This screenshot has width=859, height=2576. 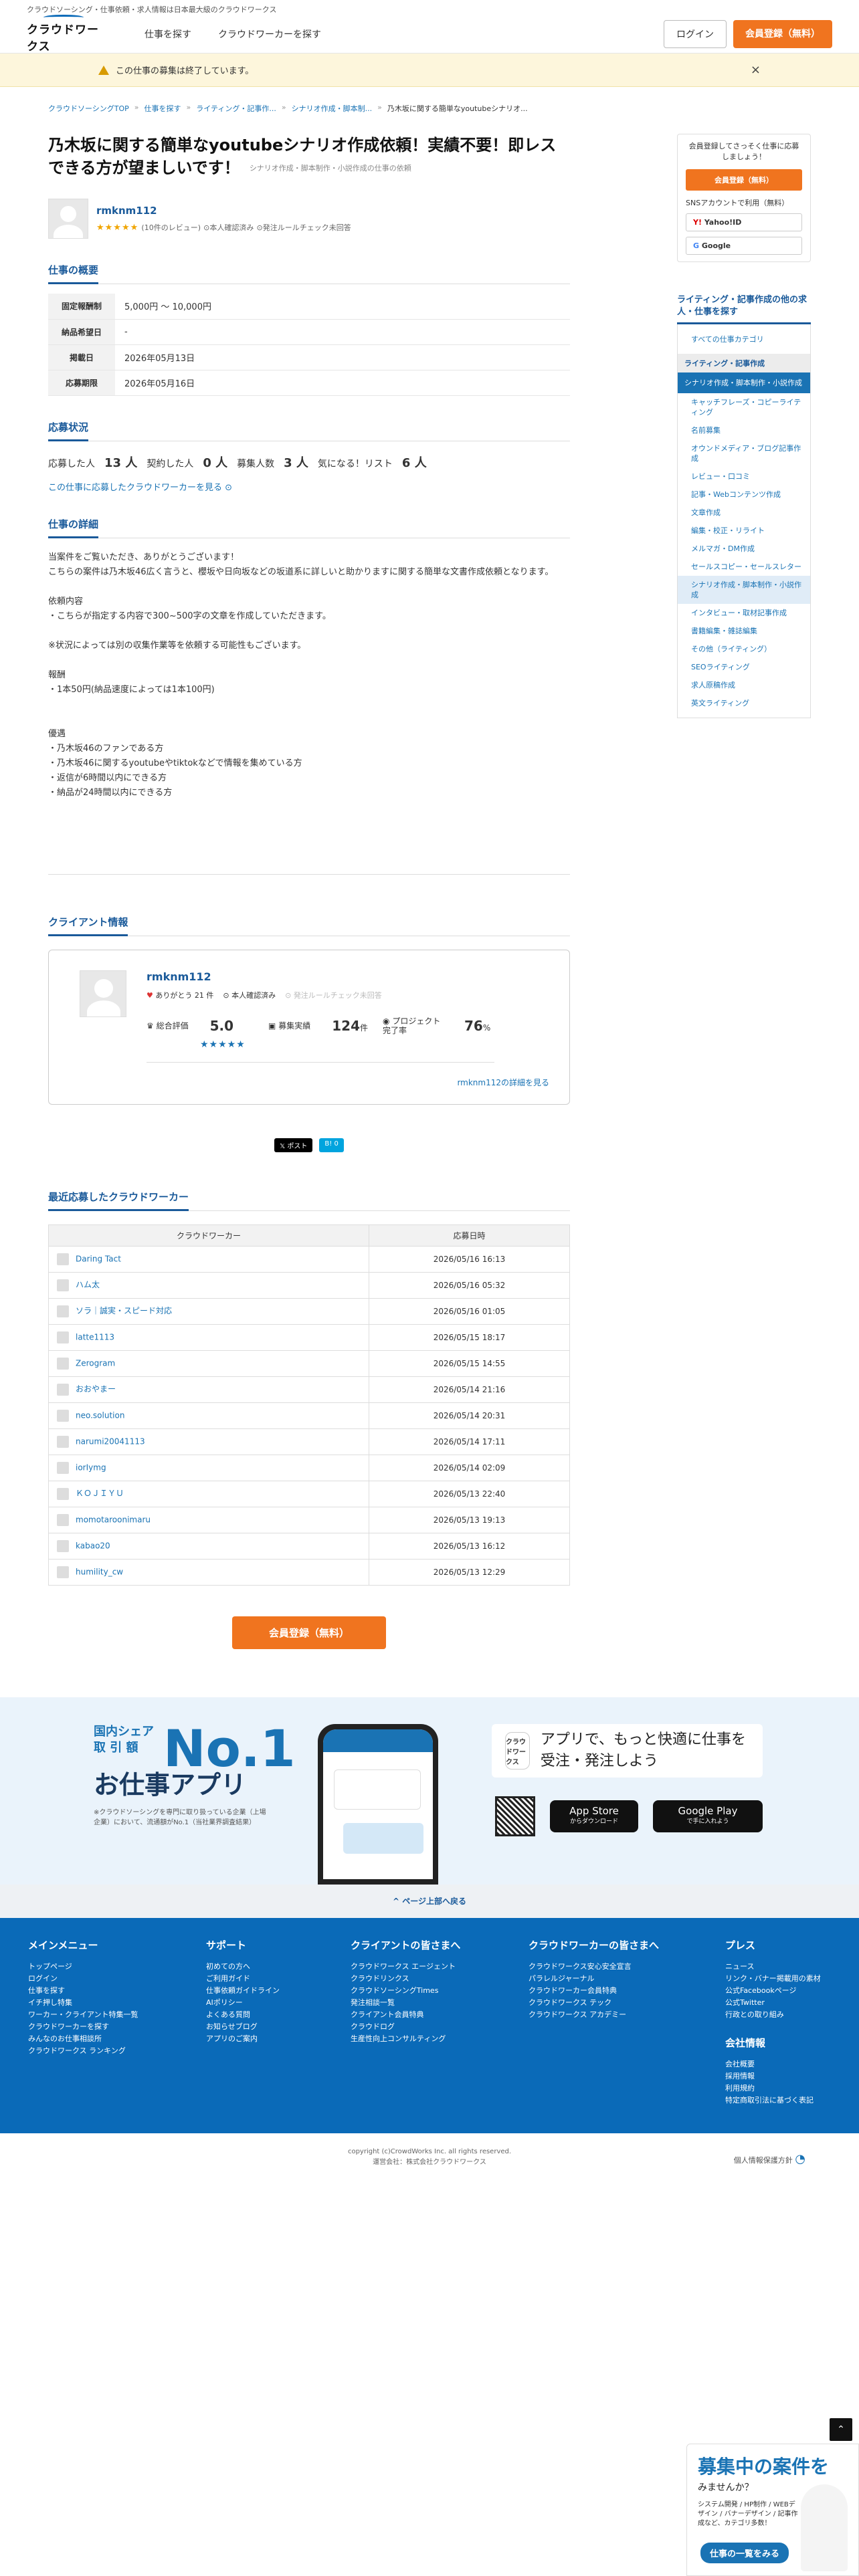 What do you see at coordinates (429, 2162) in the screenshot?
I see `company-text: 運営会社：株式会社クラウドワークス` at bounding box center [429, 2162].